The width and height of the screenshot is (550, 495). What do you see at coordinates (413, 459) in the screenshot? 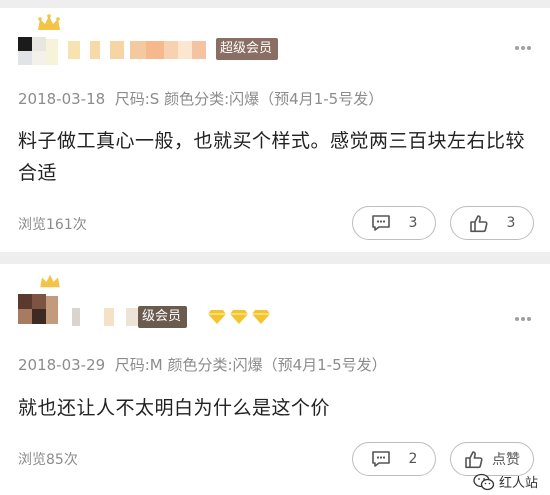
I see `comment-count: 2` at bounding box center [413, 459].